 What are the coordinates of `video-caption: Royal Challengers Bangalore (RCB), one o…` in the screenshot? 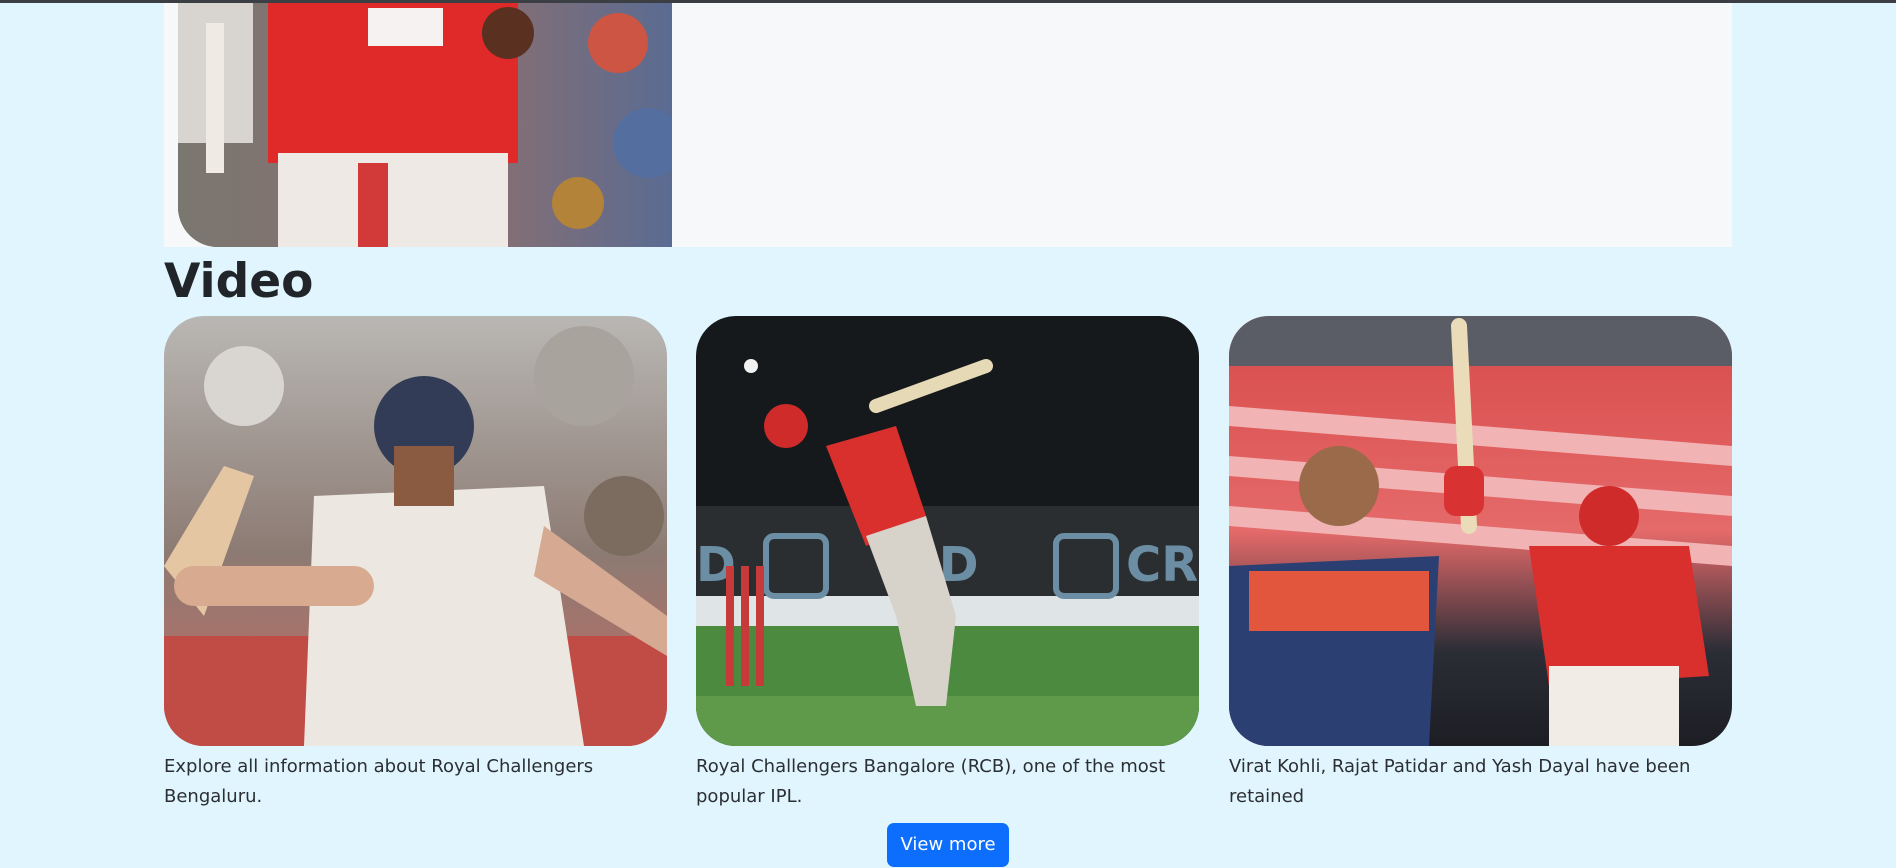 It's located at (947, 782).